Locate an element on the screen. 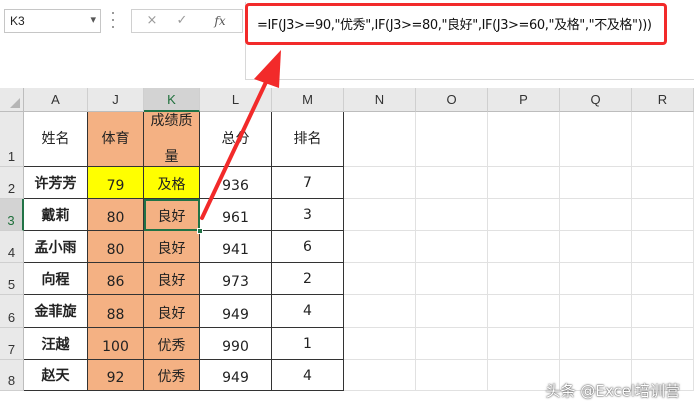 The height and width of the screenshot is (415, 694). column-header-q: Q is located at coordinates (596, 100).